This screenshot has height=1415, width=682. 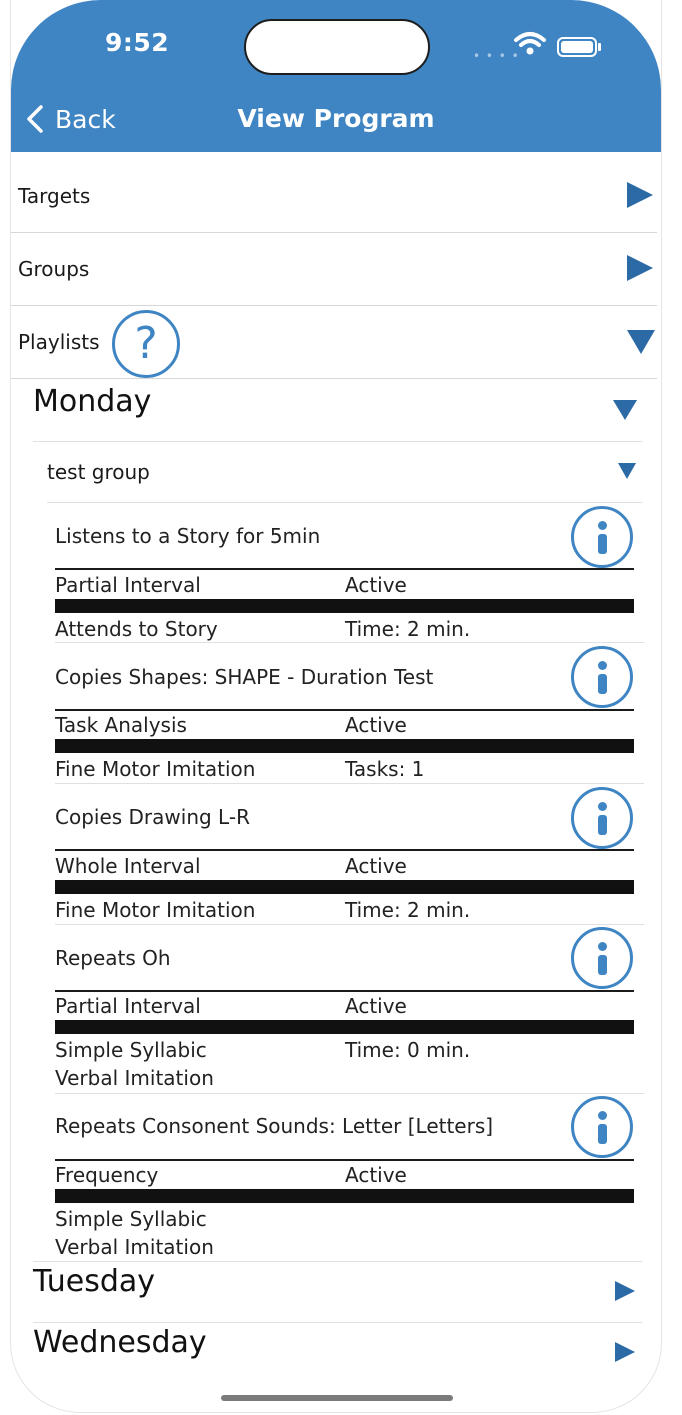 What do you see at coordinates (128, 866) in the screenshot?
I see `program-method: Whole Interval` at bounding box center [128, 866].